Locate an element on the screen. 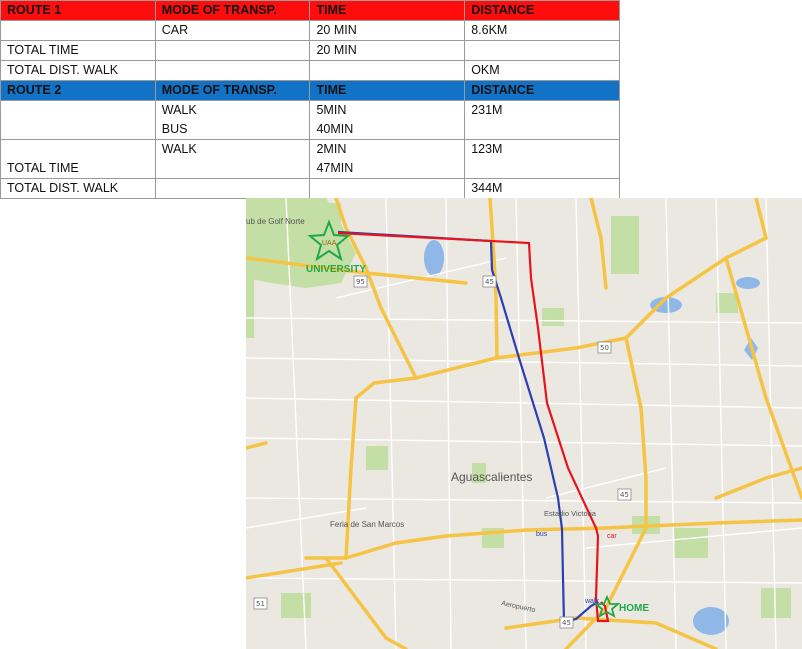 The image size is (802, 649). route1-car-mode: CAR is located at coordinates (232, 30).